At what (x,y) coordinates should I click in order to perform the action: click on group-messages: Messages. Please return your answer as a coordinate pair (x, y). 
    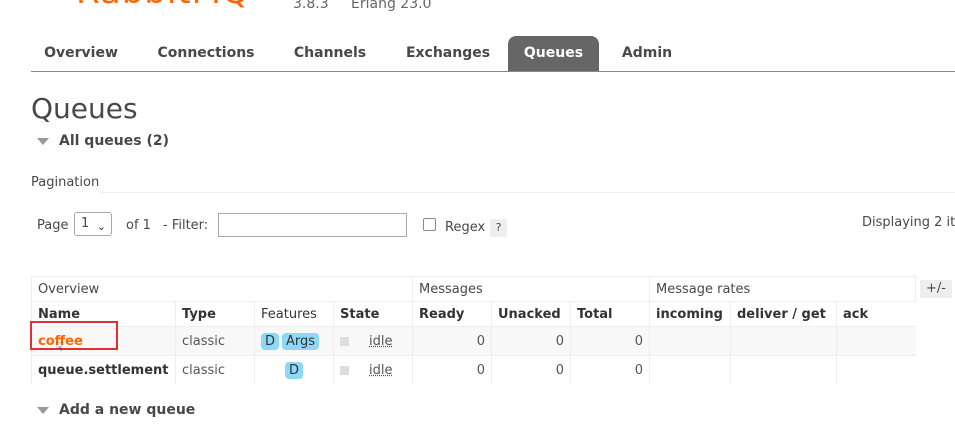
    Looking at the image, I should click on (531, 289).